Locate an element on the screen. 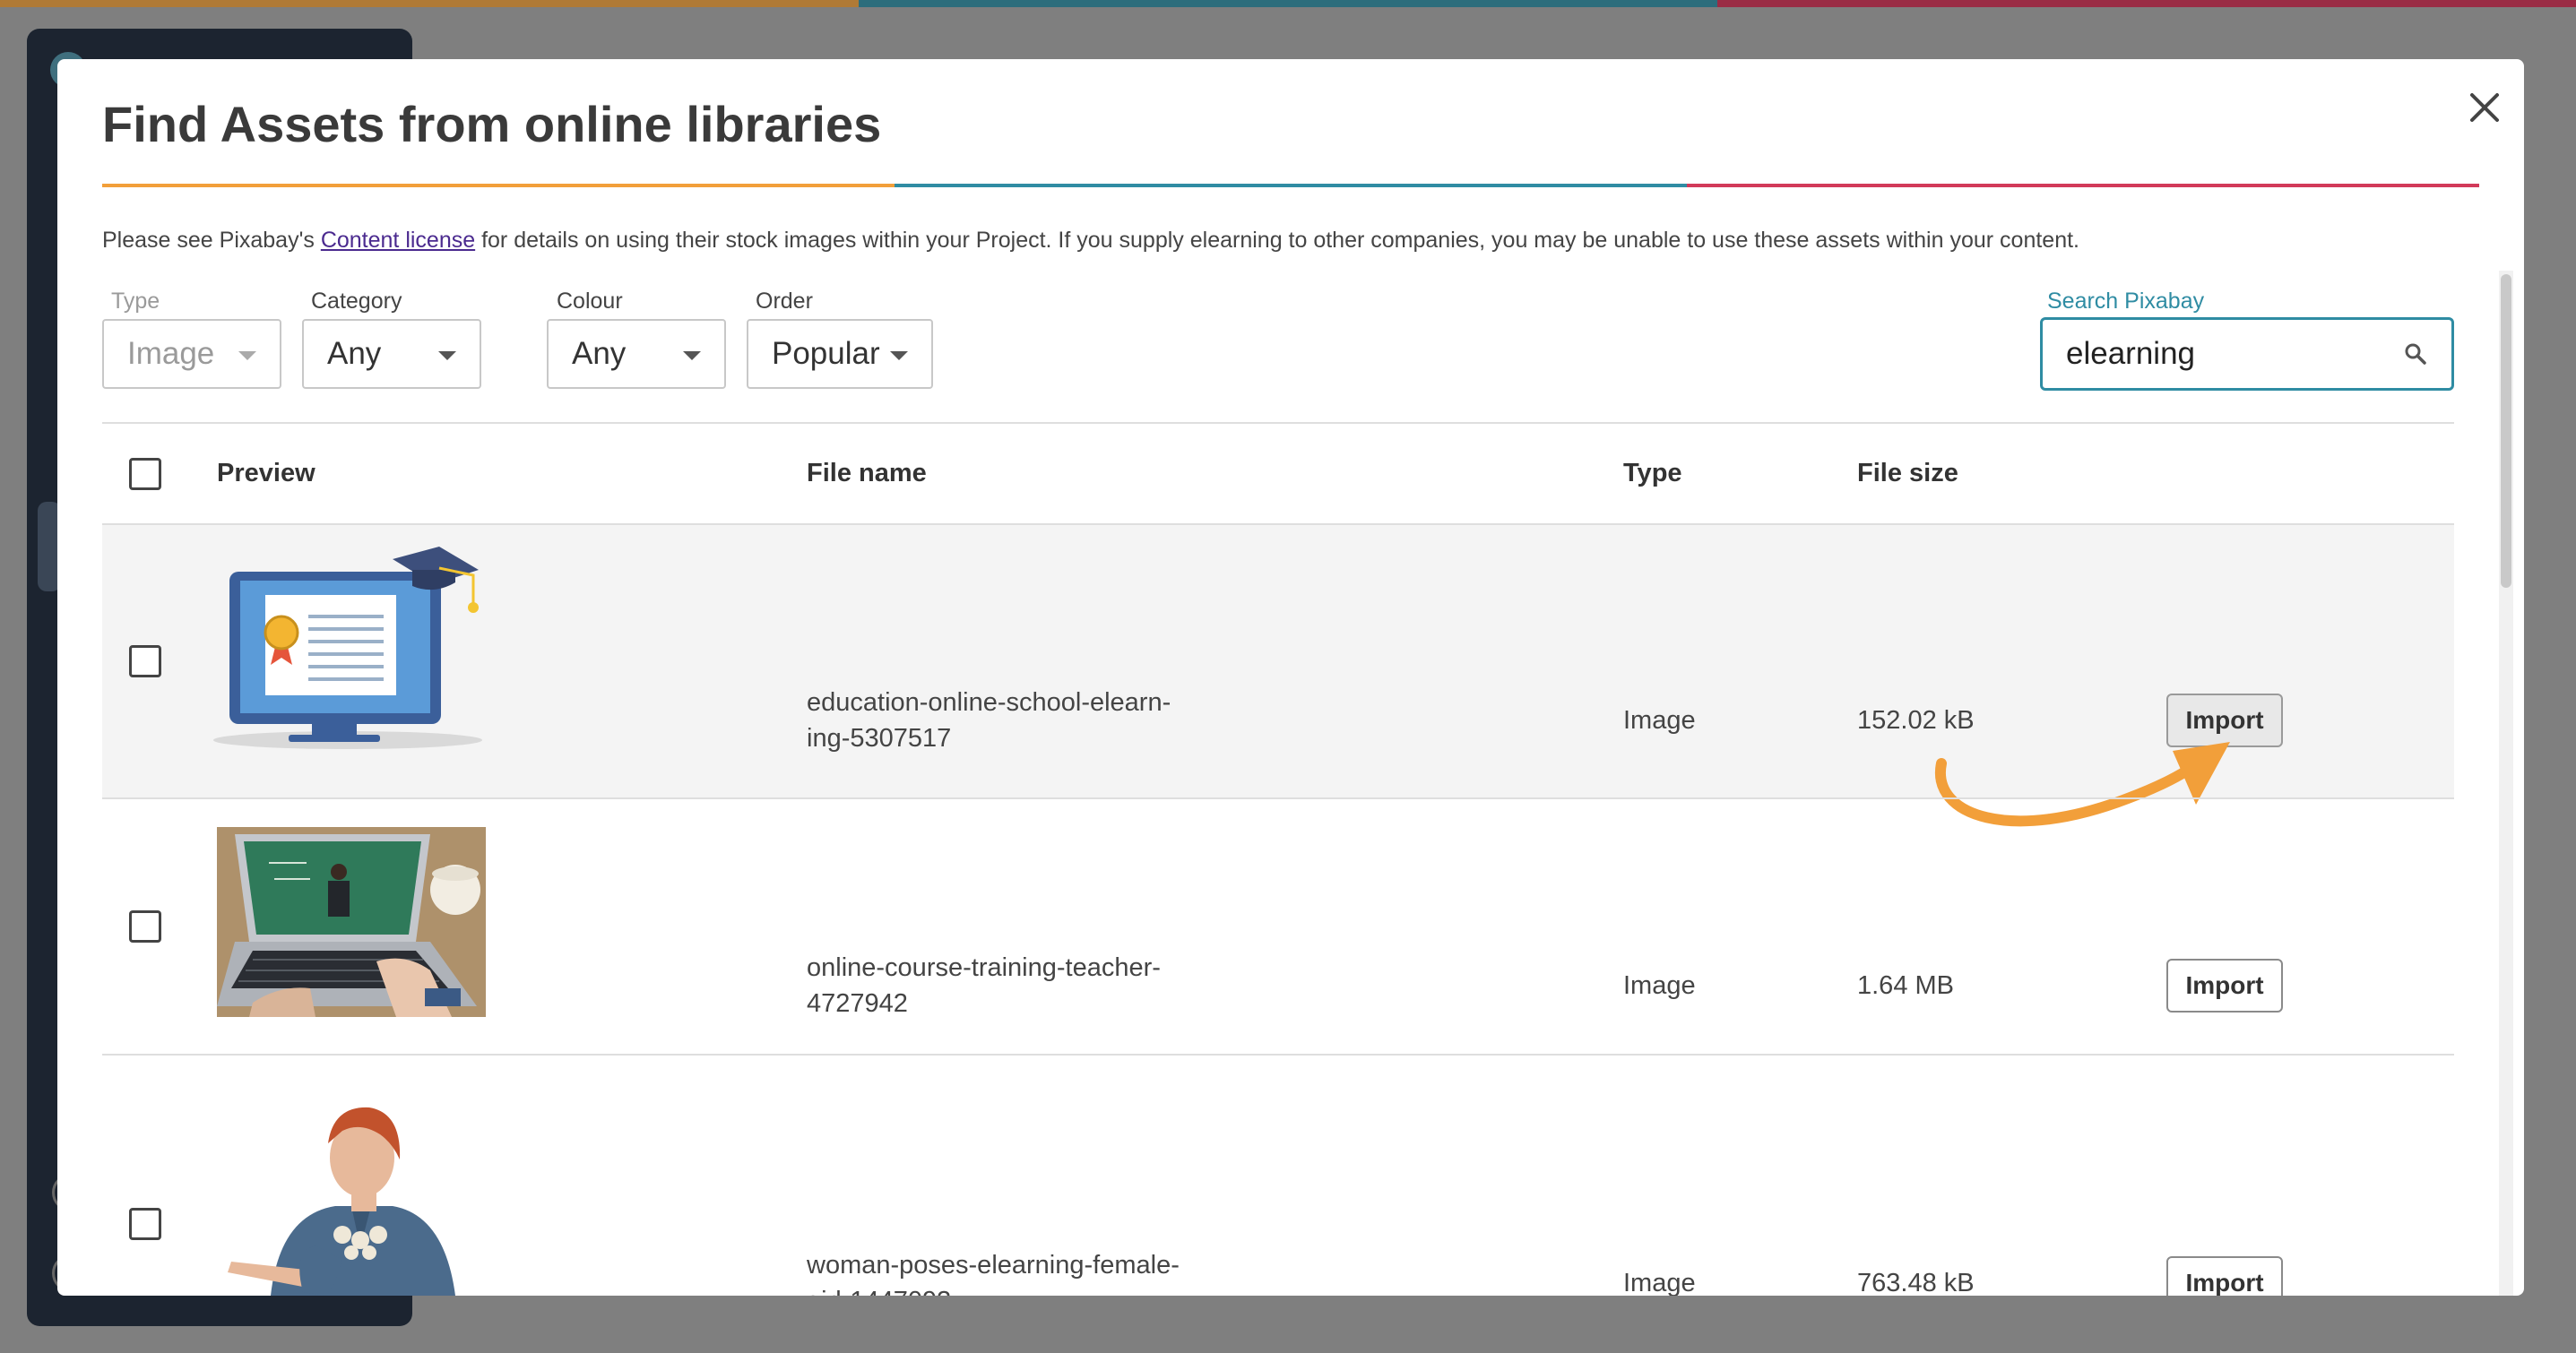 The width and height of the screenshot is (2576, 1353). close-icon is located at coordinates (2484, 107).